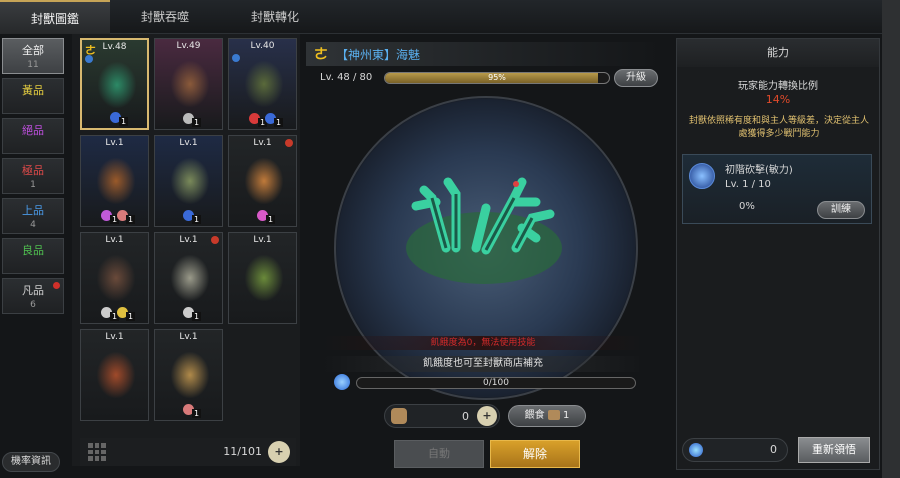 This screenshot has height=478, width=900. I want to click on ability-title: 能力, so click(778, 53).